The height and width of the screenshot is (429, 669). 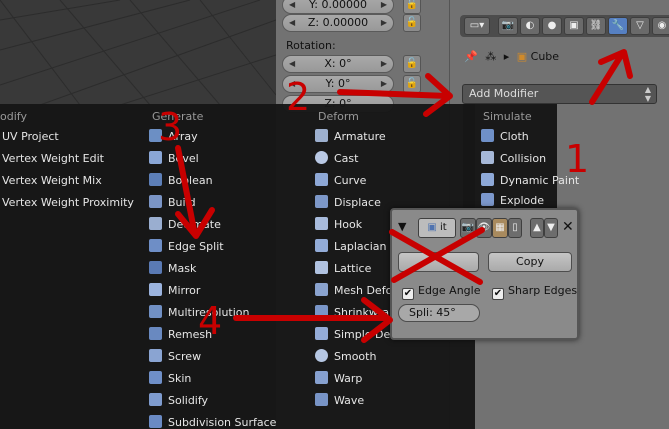 What do you see at coordinates (155, 289) in the screenshot?
I see `mirror-icon` at bounding box center [155, 289].